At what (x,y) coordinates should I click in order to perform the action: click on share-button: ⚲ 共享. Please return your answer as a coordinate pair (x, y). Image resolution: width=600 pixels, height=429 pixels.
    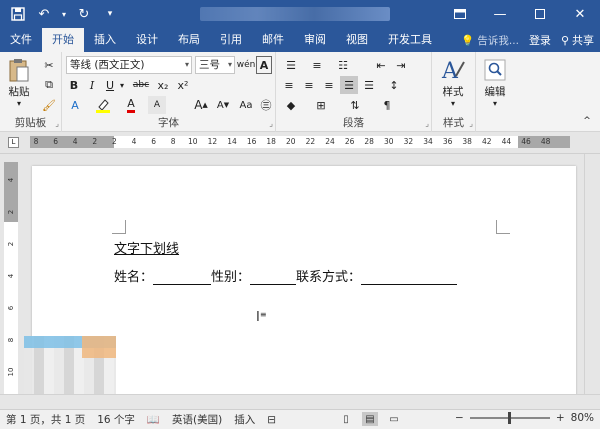
    Looking at the image, I should click on (577, 40).